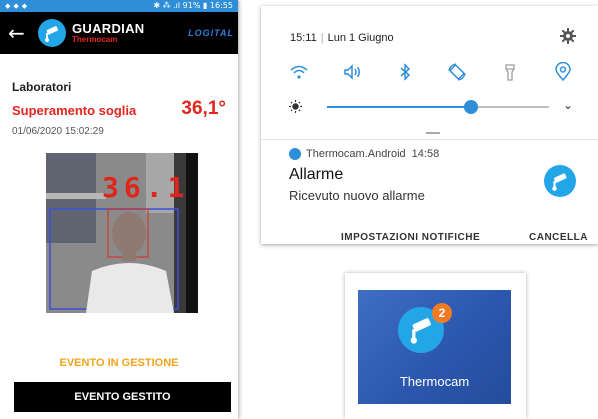  I want to click on alarm-timestamp: 01/06/2020 15:02:29, so click(58, 131).